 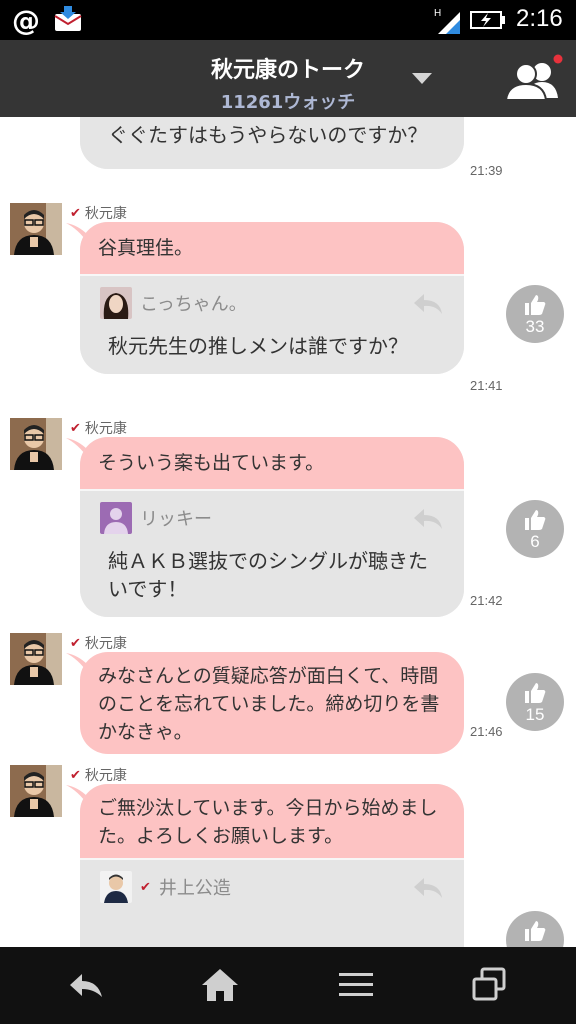 I want to click on message-text: ご無沙汰しています。今日から始めました。よろしくお願いします。, so click(x=272, y=821).